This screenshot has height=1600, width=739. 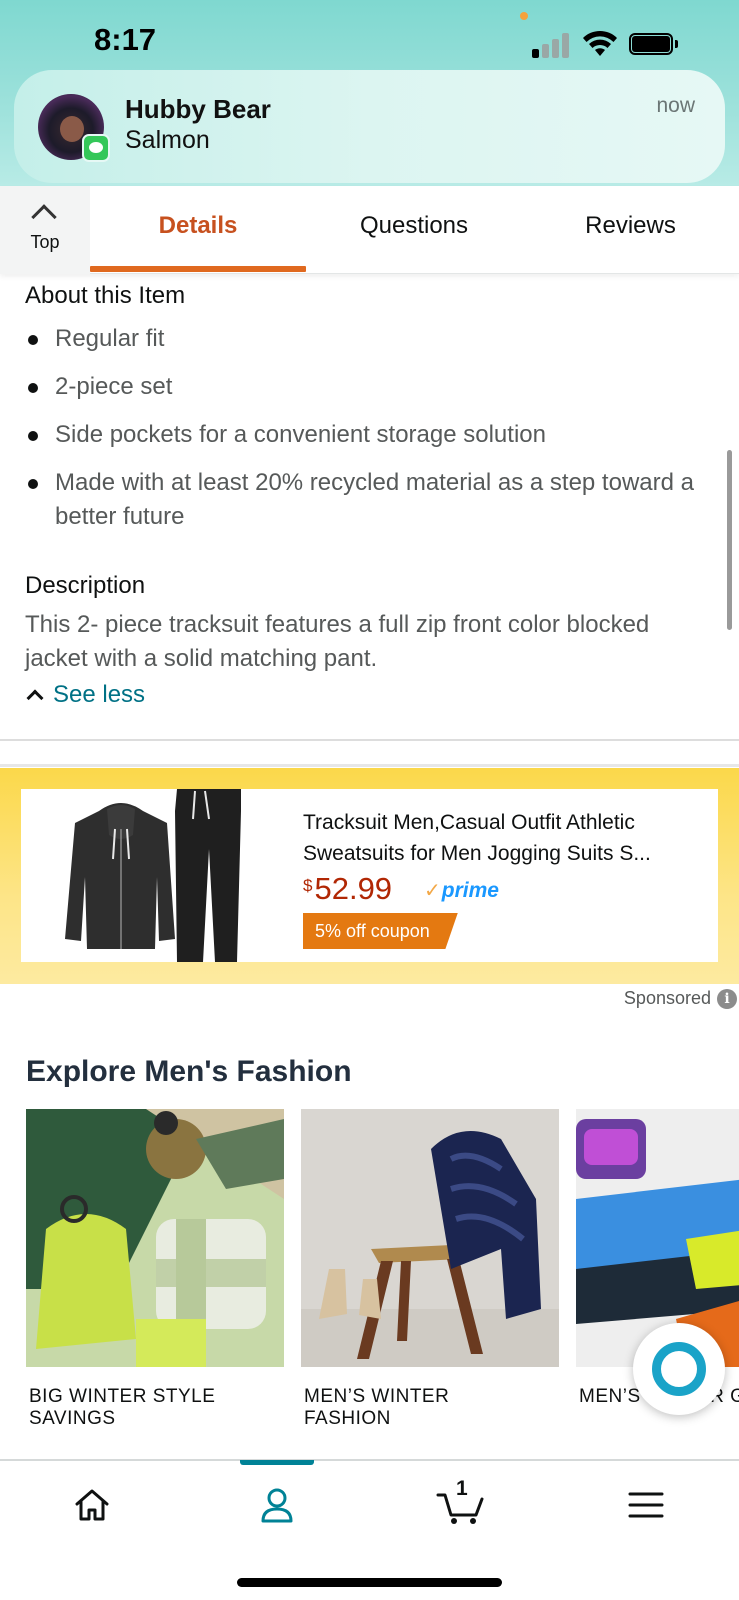 I want to click on sponsored-label: Sponsored i, so click(x=680, y=998).